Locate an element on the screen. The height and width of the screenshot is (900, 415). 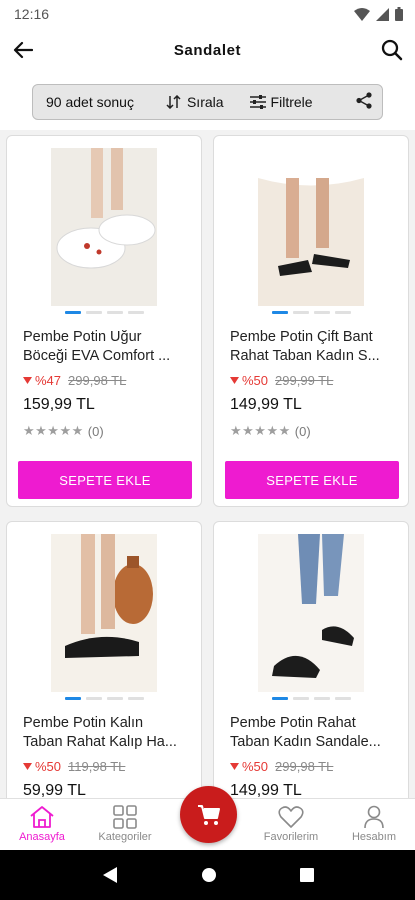
search-icon is located at coordinates (392, 50).